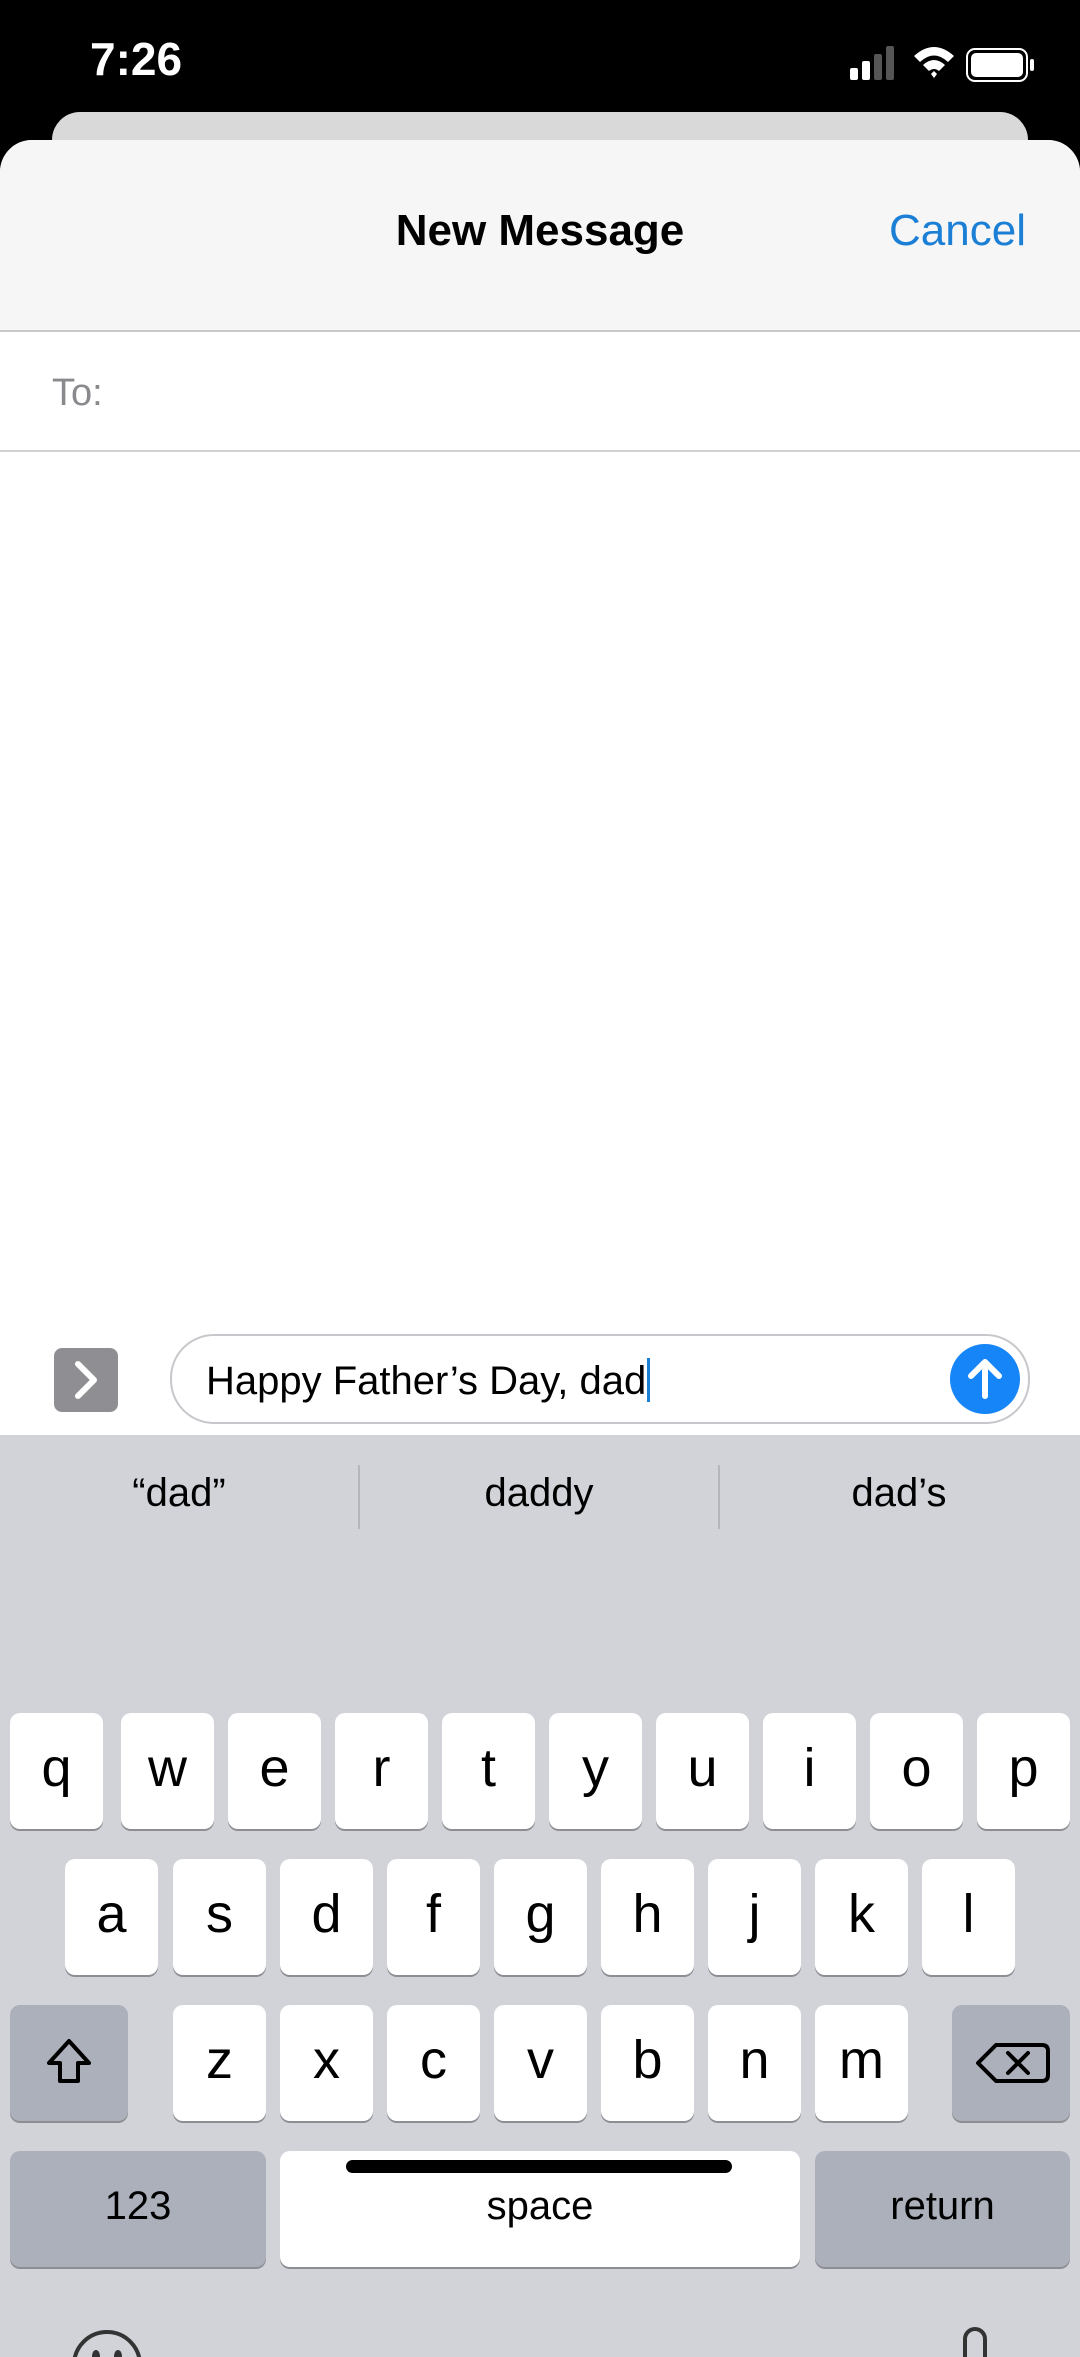 The height and width of the screenshot is (2357, 1080). Describe the element at coordinates (975, 2341) in the screenshot. I see `microphone-icon` at that location.